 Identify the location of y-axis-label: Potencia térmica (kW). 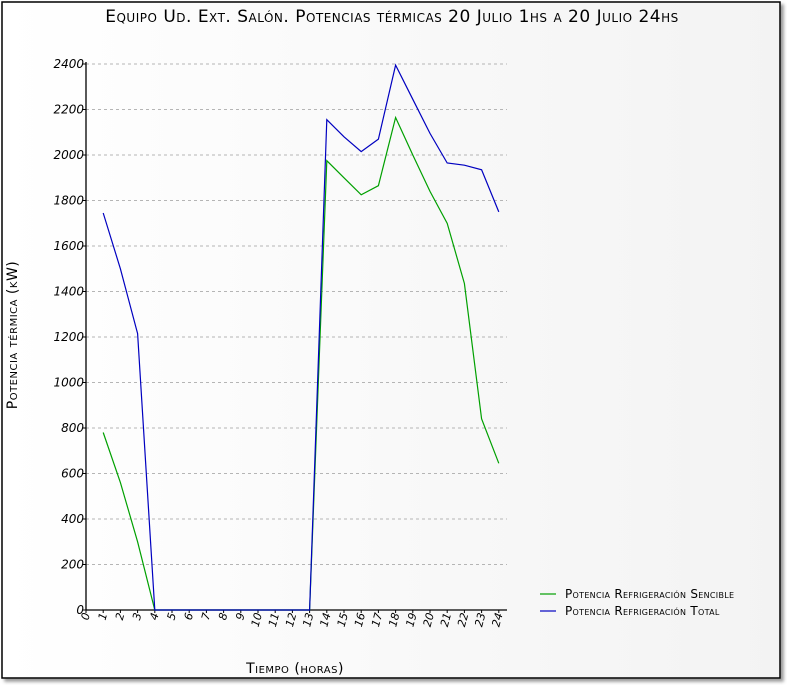
(13, 335).